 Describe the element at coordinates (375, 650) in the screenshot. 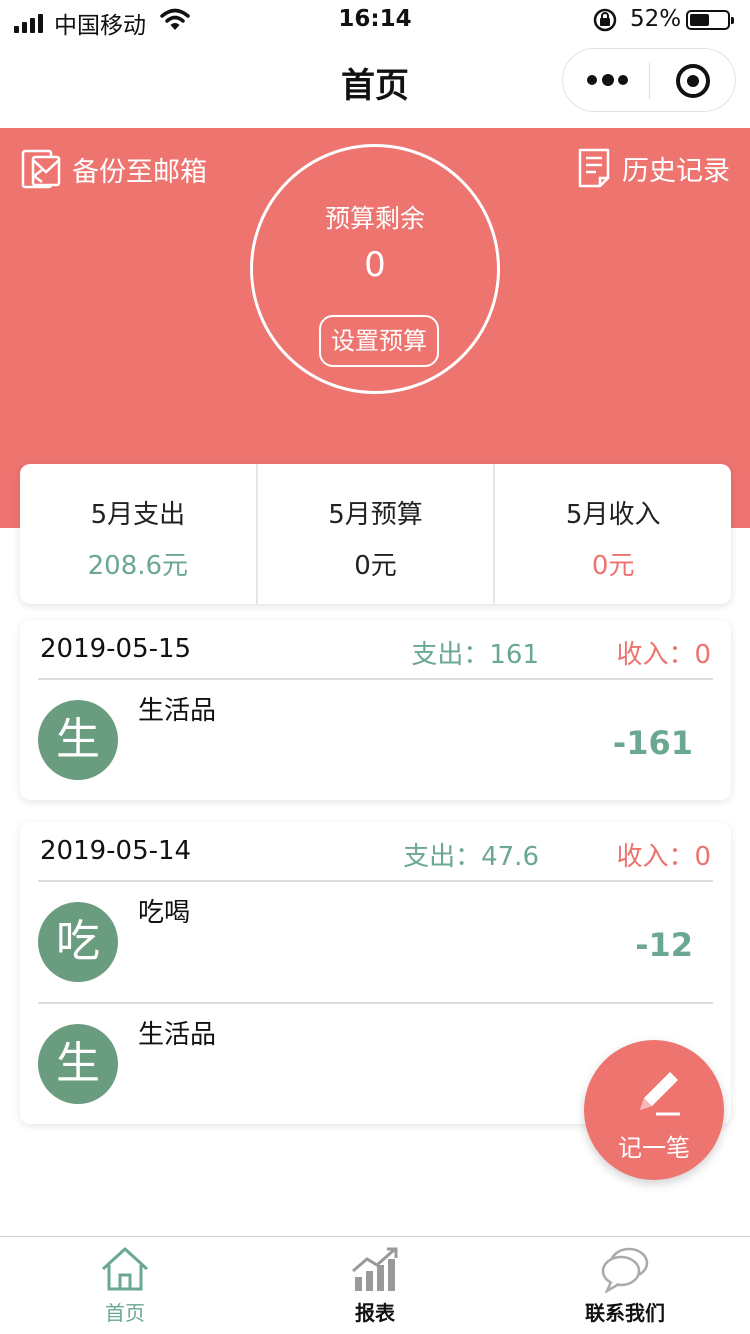

I see `day-header: 2019-05-15 支出：161 收入：0` at that location.